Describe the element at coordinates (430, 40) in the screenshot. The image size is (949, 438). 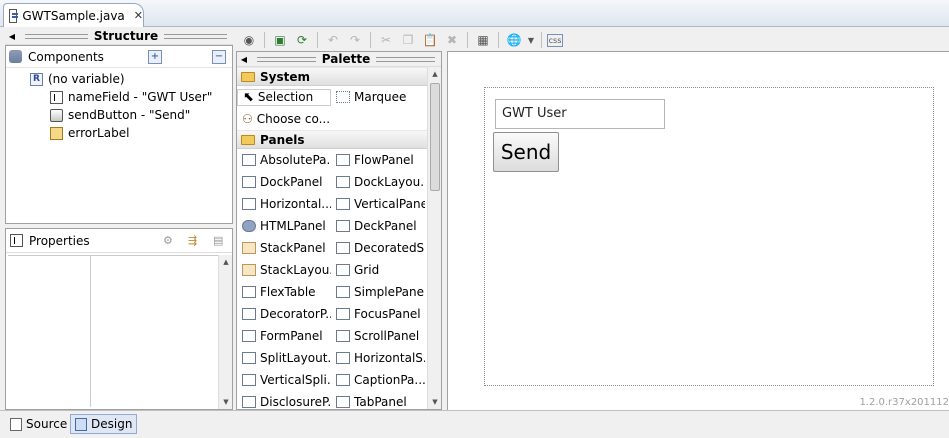
I see `paste-icon: 📋` at that location.